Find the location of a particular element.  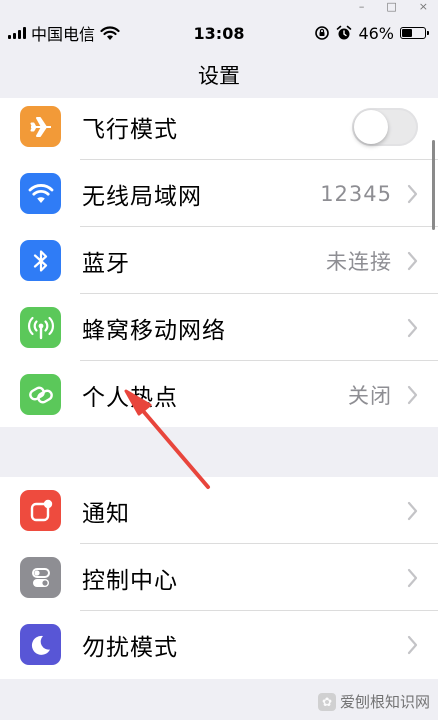

notifications-icon-box is located at coordinates (40, 510).